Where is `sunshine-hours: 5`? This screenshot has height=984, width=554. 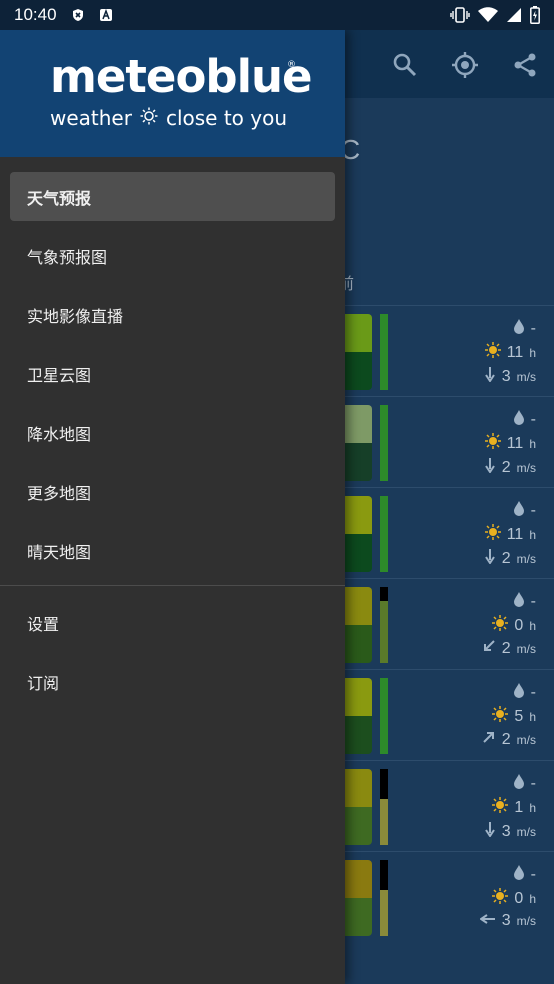 sunshine-hours: 5 is located at coordinates (519, 716).